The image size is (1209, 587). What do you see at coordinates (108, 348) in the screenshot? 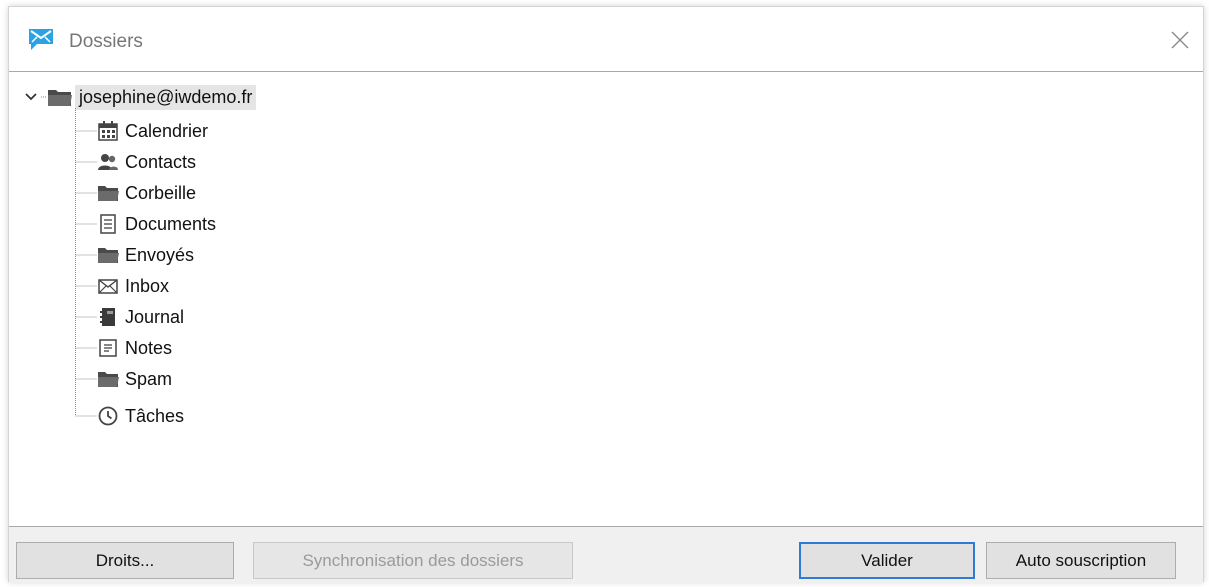
I see `notes-icon` at bounding box center [108, 348].